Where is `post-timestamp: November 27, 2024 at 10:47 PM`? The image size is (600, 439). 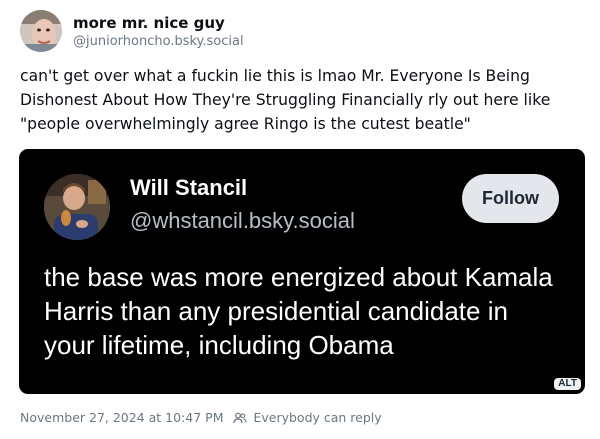
post-timestamp: November 27, 2024 at 10:47 PM is located at coordinates (122, 418).